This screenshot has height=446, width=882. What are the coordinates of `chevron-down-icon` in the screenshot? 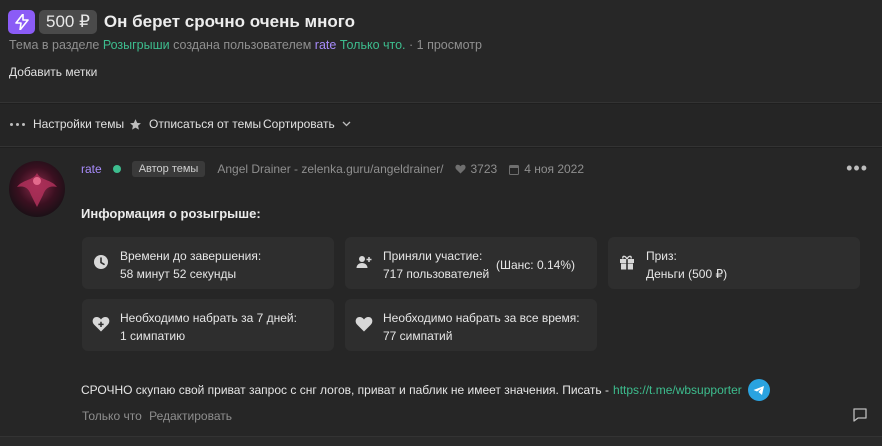 It's located at (346, 124).